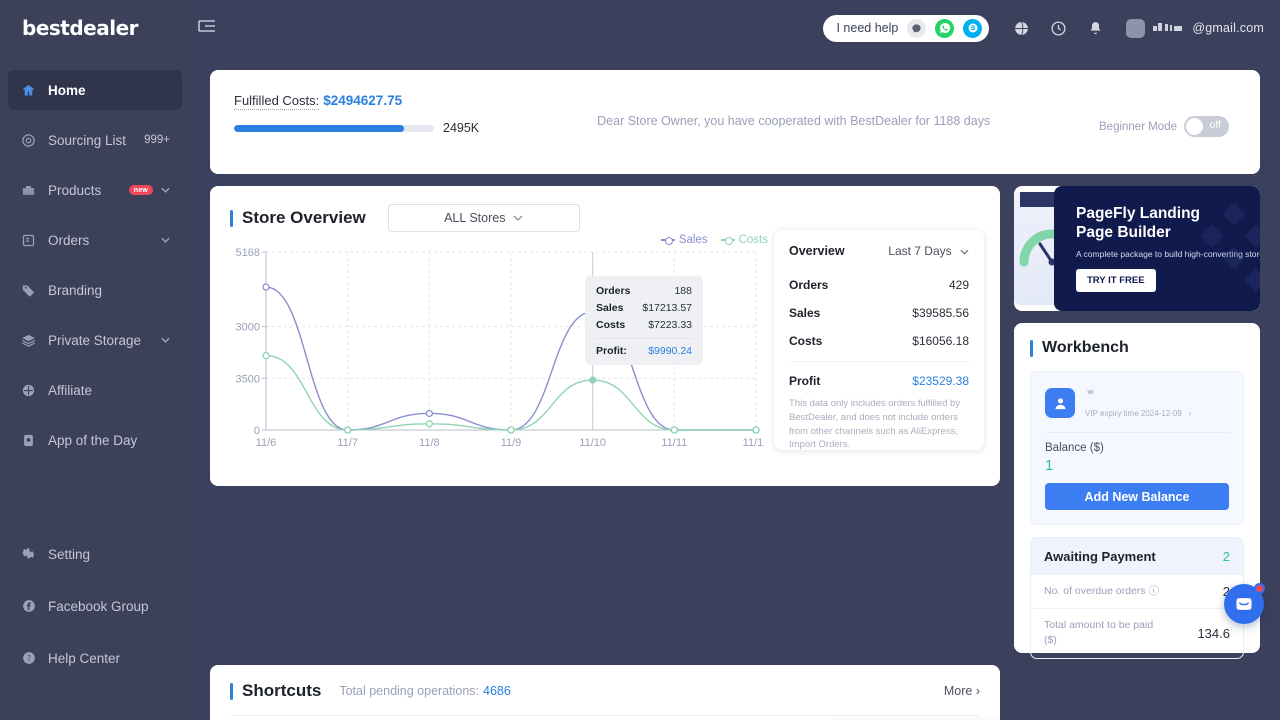 The image size is (1280, 720). Describe the element at coordinates (667, 308) in the screenshot. I see `tooltip-sales-value: $17213.57` at that location.